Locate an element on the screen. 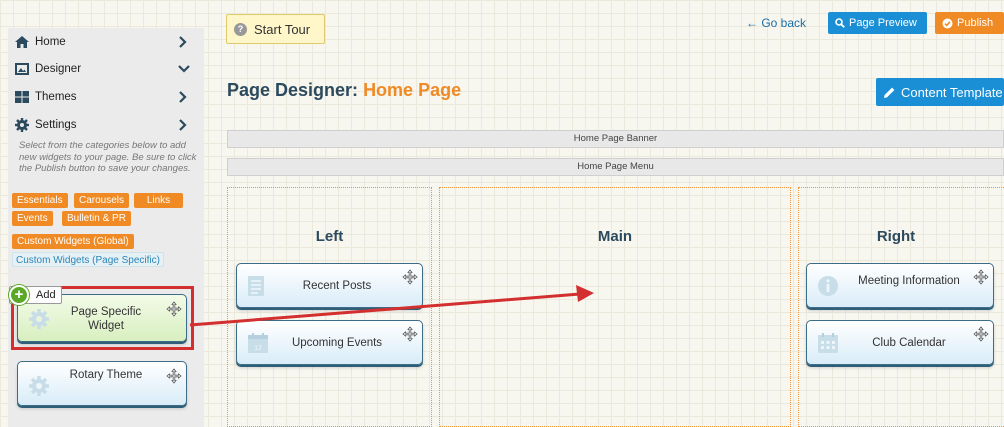 The height and width of the screenshot is (427, 1004). check-circle-icon is located at coordinates (947, 23).